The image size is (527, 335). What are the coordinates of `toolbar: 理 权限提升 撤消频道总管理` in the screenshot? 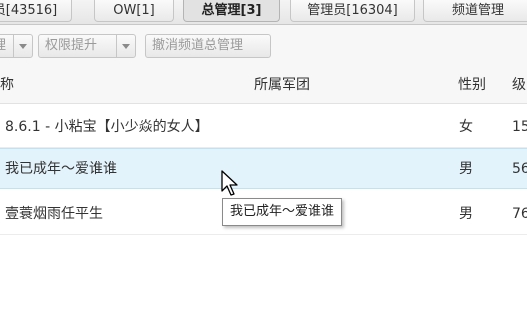 It's located at (263, 46).